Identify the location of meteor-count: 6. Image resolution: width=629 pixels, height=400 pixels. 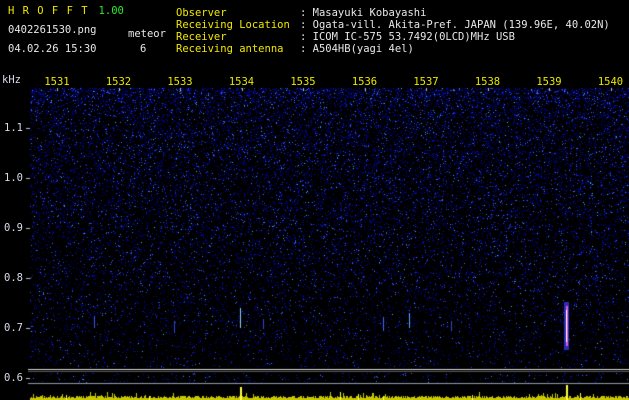
(143, 49).